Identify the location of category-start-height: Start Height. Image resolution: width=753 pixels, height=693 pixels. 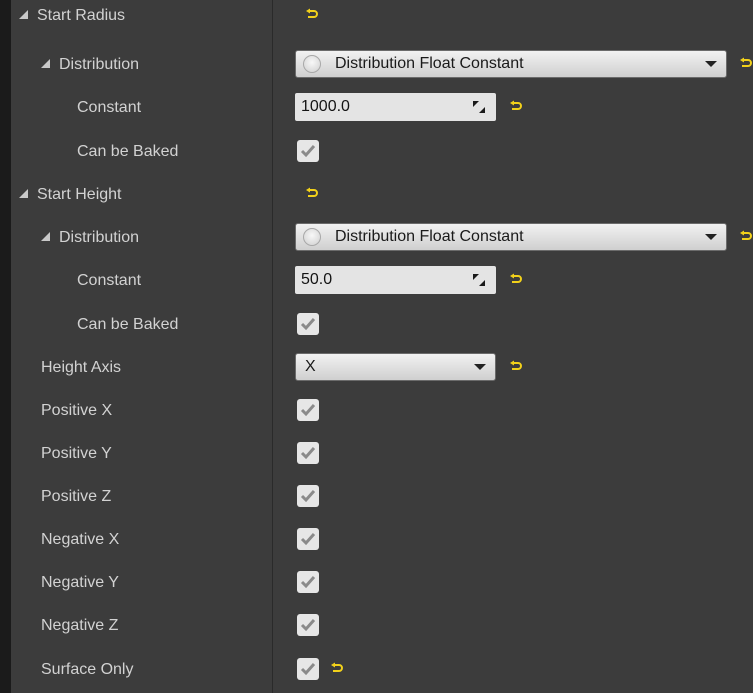
(70, 194).